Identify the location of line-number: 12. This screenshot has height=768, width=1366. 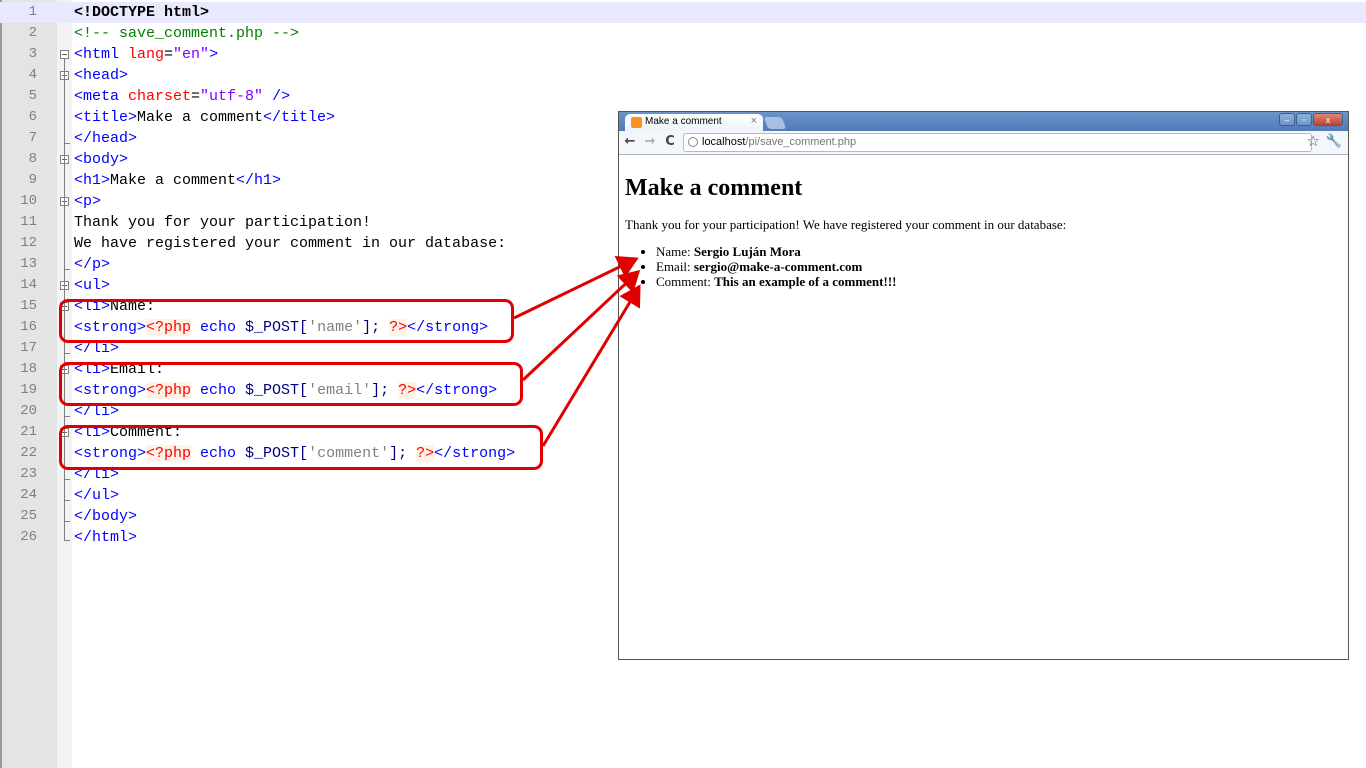
(28, 243).